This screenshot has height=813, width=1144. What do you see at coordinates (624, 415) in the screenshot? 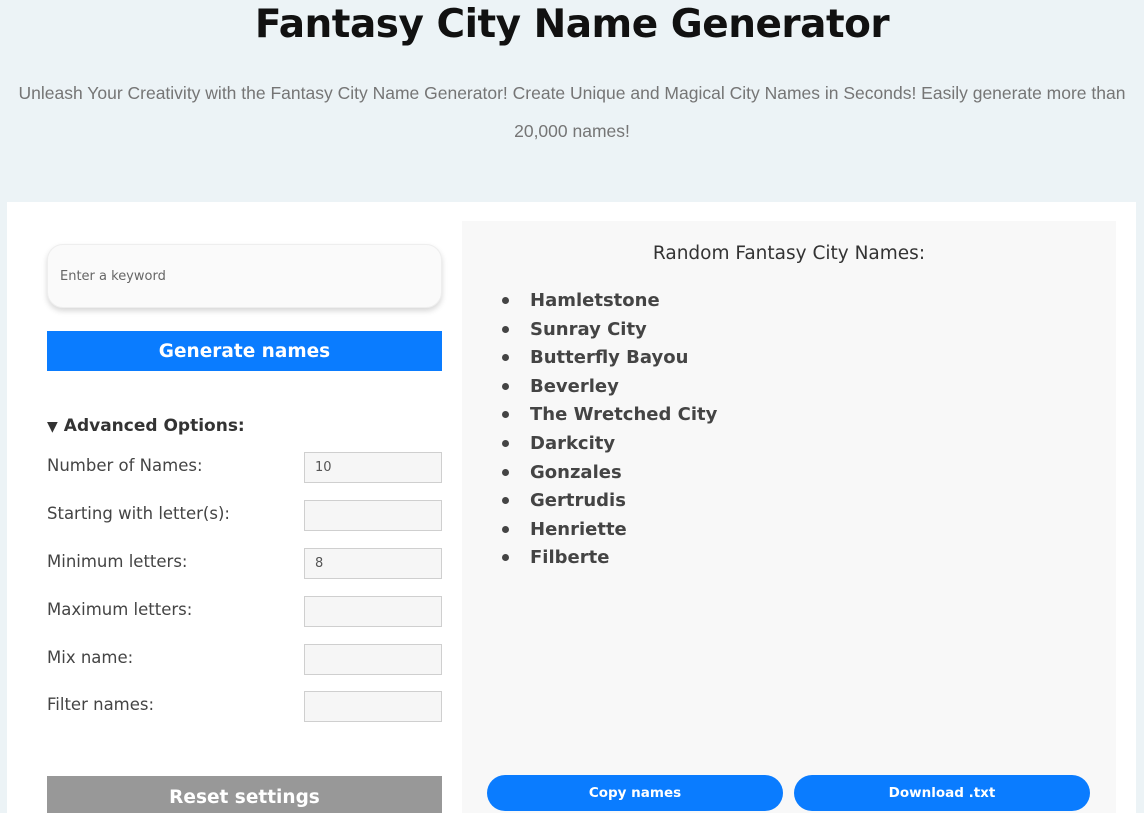
I see `name-text: The Wretched City` at bounding box center [624, 415].